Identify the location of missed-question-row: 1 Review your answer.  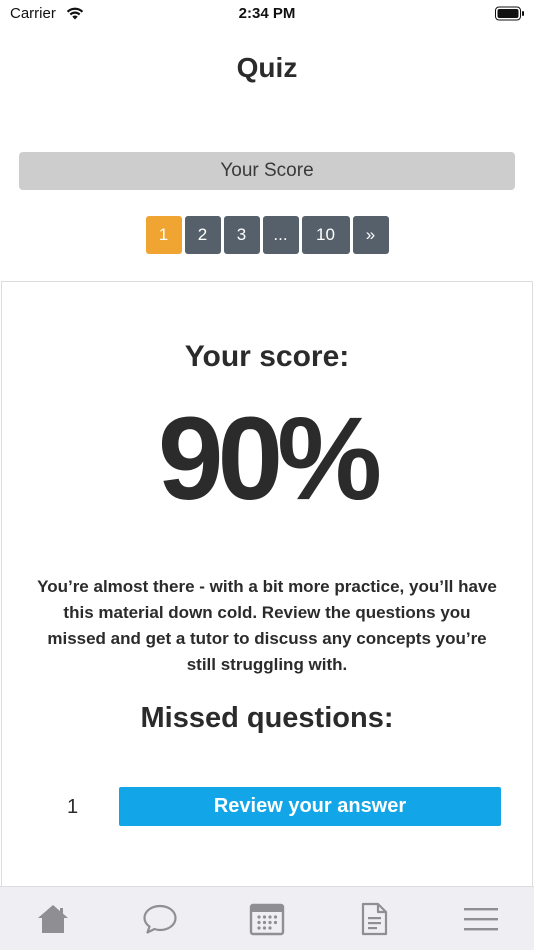
(267, 807).